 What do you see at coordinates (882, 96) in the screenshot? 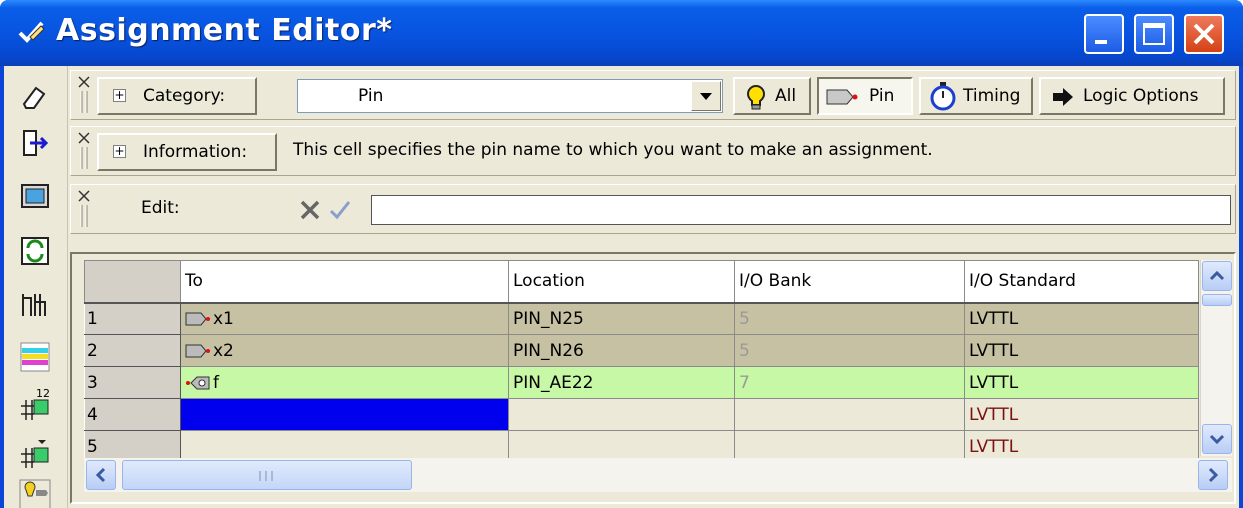
I see `filter-pin-label: Pin` at bounding box center [882, 96].